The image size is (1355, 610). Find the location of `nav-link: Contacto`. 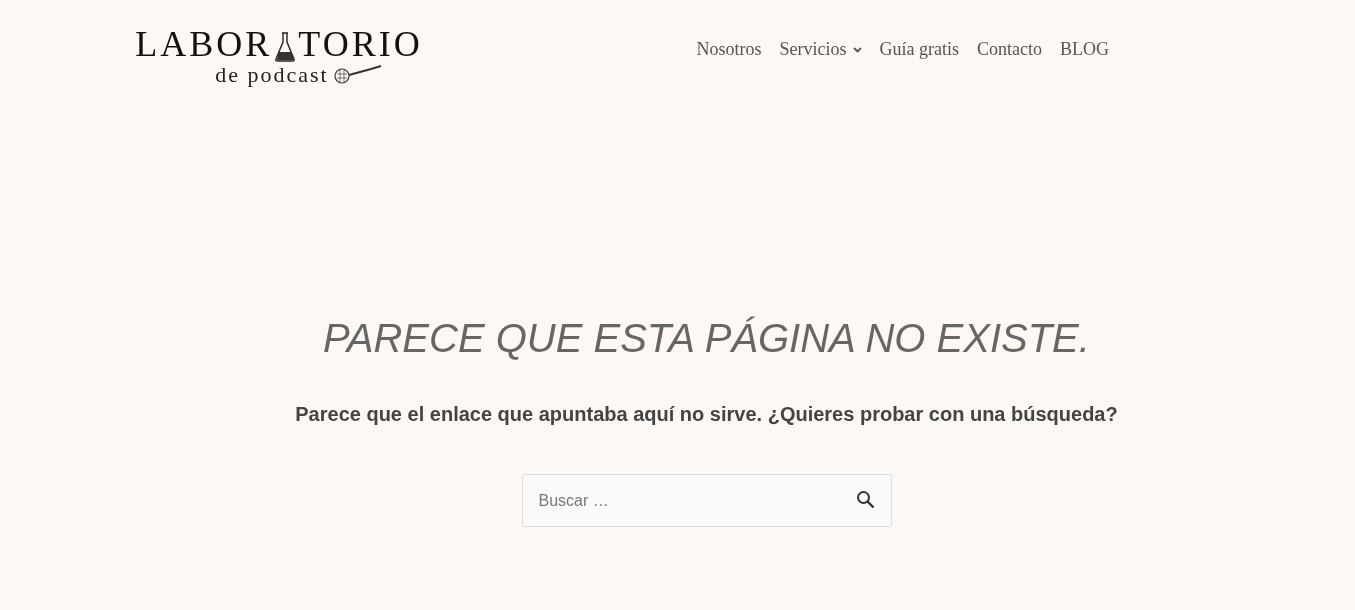

nav-link: Contacto is located at coordinates (1009, 49).